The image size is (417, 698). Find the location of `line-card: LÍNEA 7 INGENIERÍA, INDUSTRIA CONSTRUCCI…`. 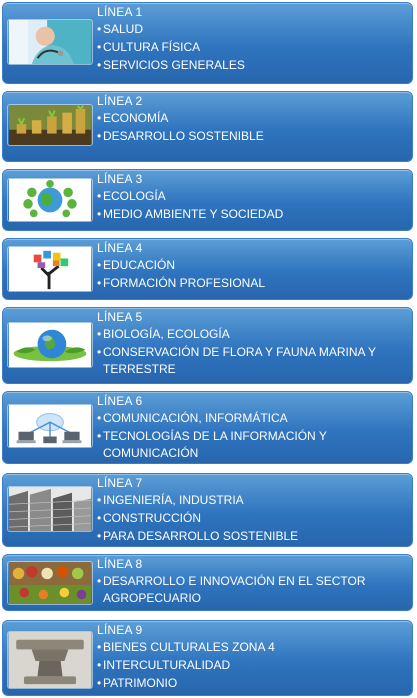

line-card: LÍNEA 7 INGENIERÍA, INDUSTRIA CONSTRUCCI… is located at coordinates (207, 510).